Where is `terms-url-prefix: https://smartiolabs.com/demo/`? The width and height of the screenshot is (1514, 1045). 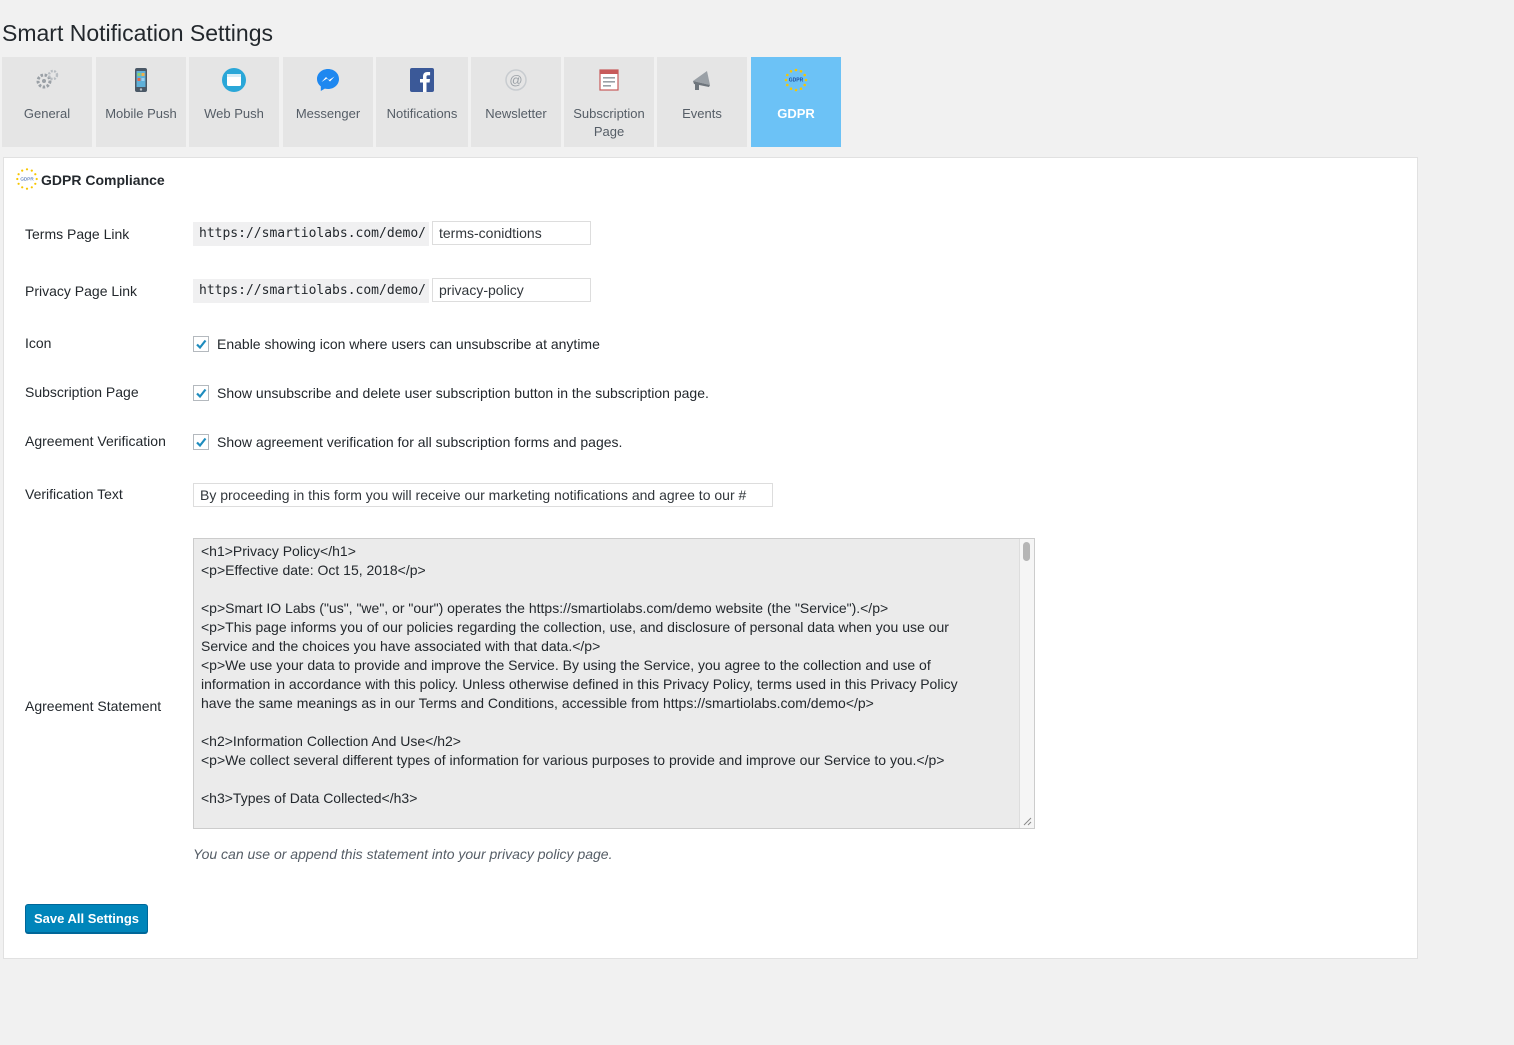
terms-url-prefix: https://smartiolabs.com/demo/ is located at coordinates (311, 234).